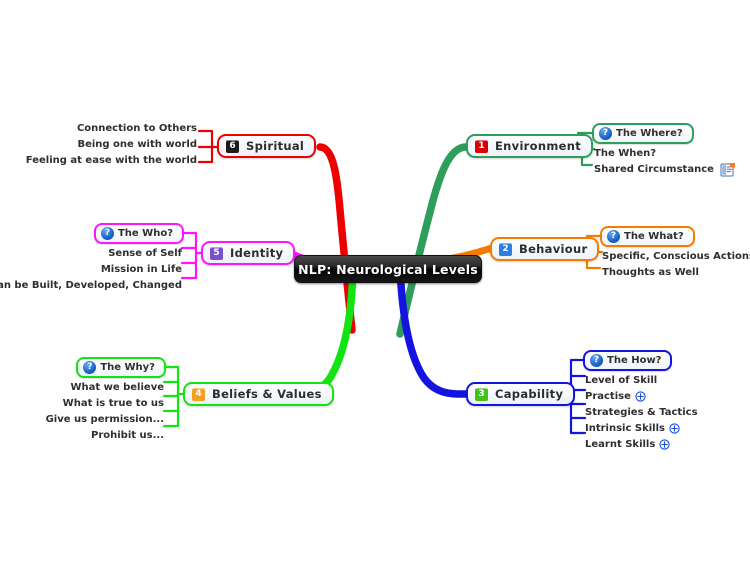 Image resolution: width=750 pixels, height=563 pixels. What do you see at coordinates (192, 255) in the screenshot?
I see `subspine-identity` at bounding box center [192, 255].